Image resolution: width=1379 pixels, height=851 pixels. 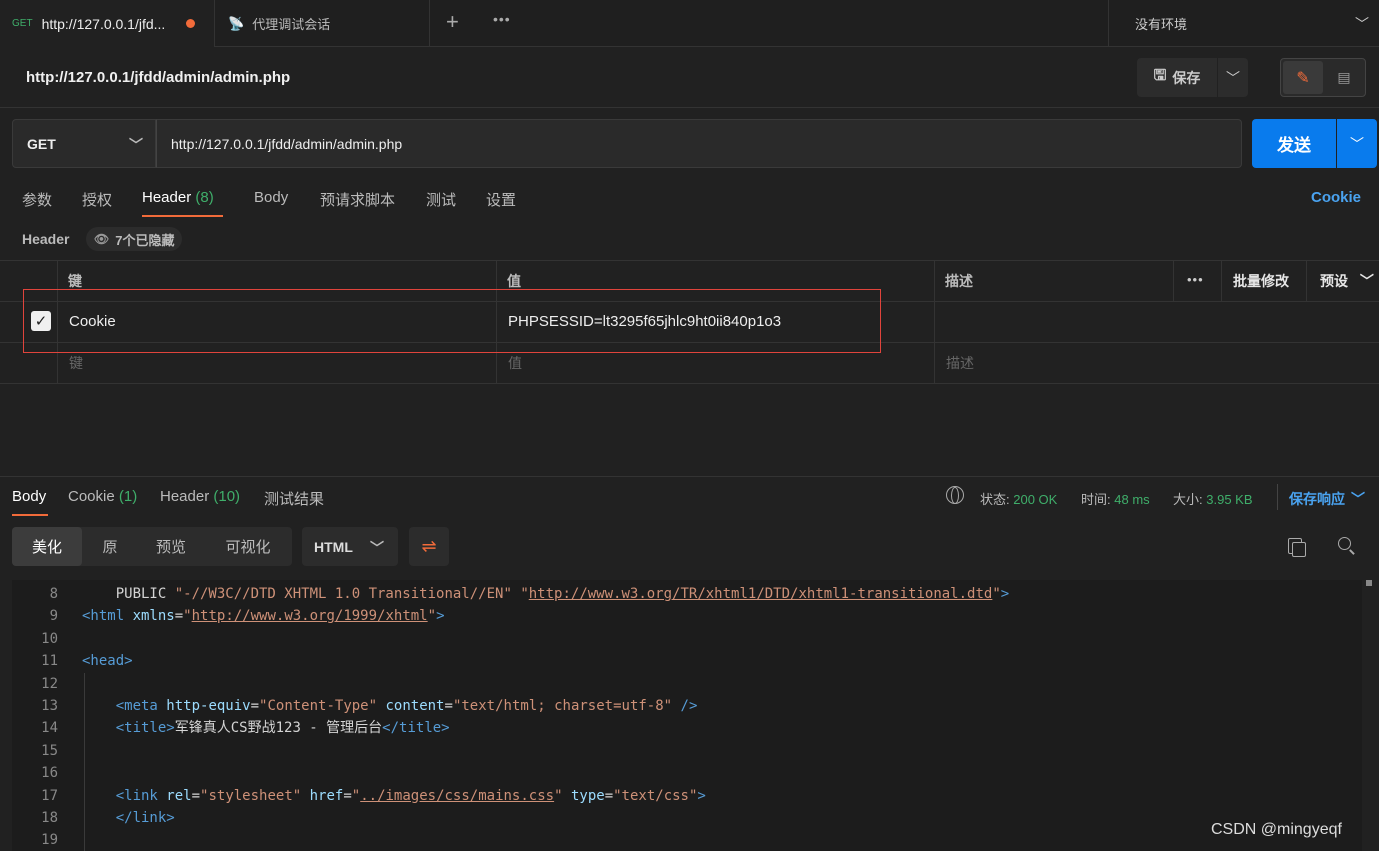 What do you see at coordinates (1261, 281) in the screenshot?
I see `bulk-edit-button: 批量修改` at bounding box center [1261, 281].